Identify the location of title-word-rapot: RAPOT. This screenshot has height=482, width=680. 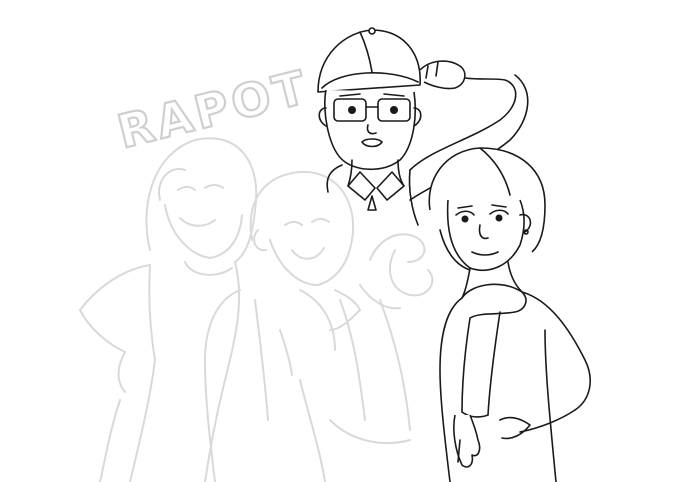
(213, 109).